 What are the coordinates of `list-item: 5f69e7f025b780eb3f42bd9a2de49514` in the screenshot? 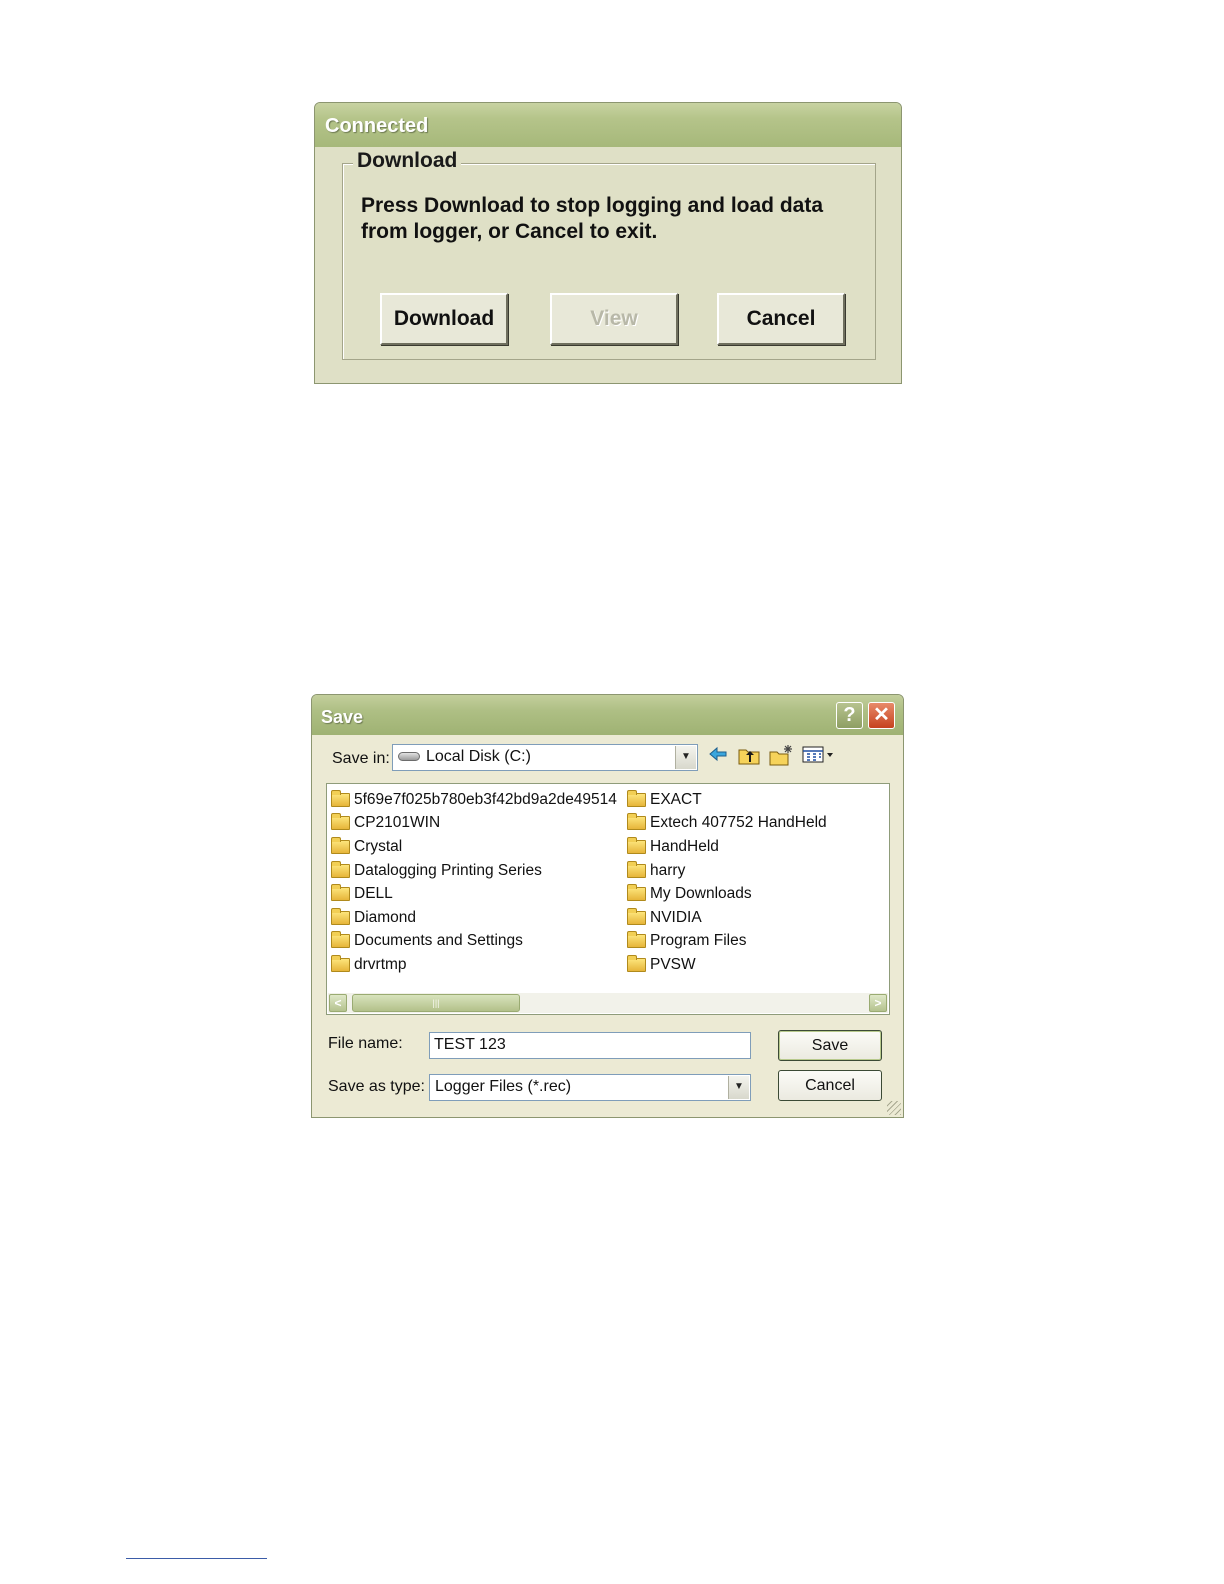 It's located at (473, 800).